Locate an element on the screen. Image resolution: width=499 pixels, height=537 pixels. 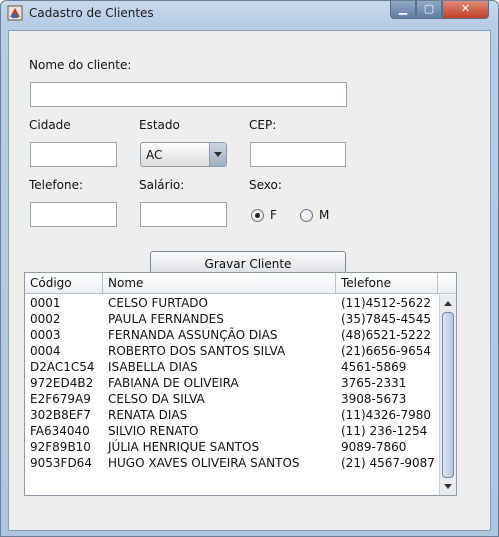
nome-field is located at coordinates (188, 94).